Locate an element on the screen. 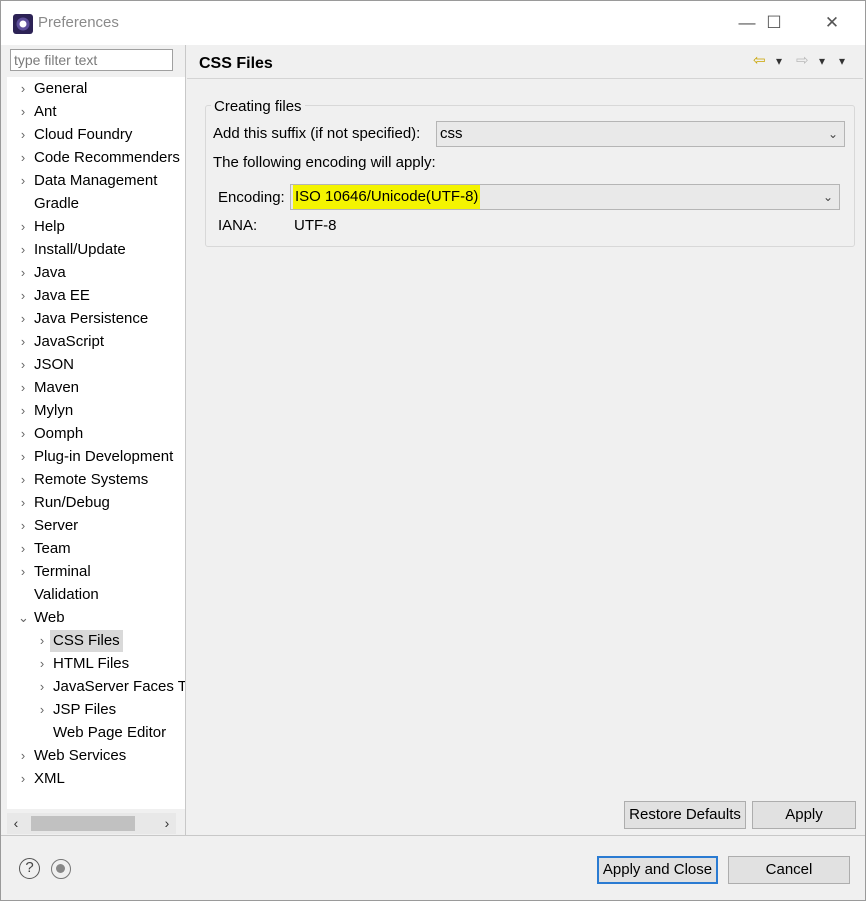 The height and width of the screenshot is (901, 866). tree-item: › JSP Files is located at coordinates (96, 710).